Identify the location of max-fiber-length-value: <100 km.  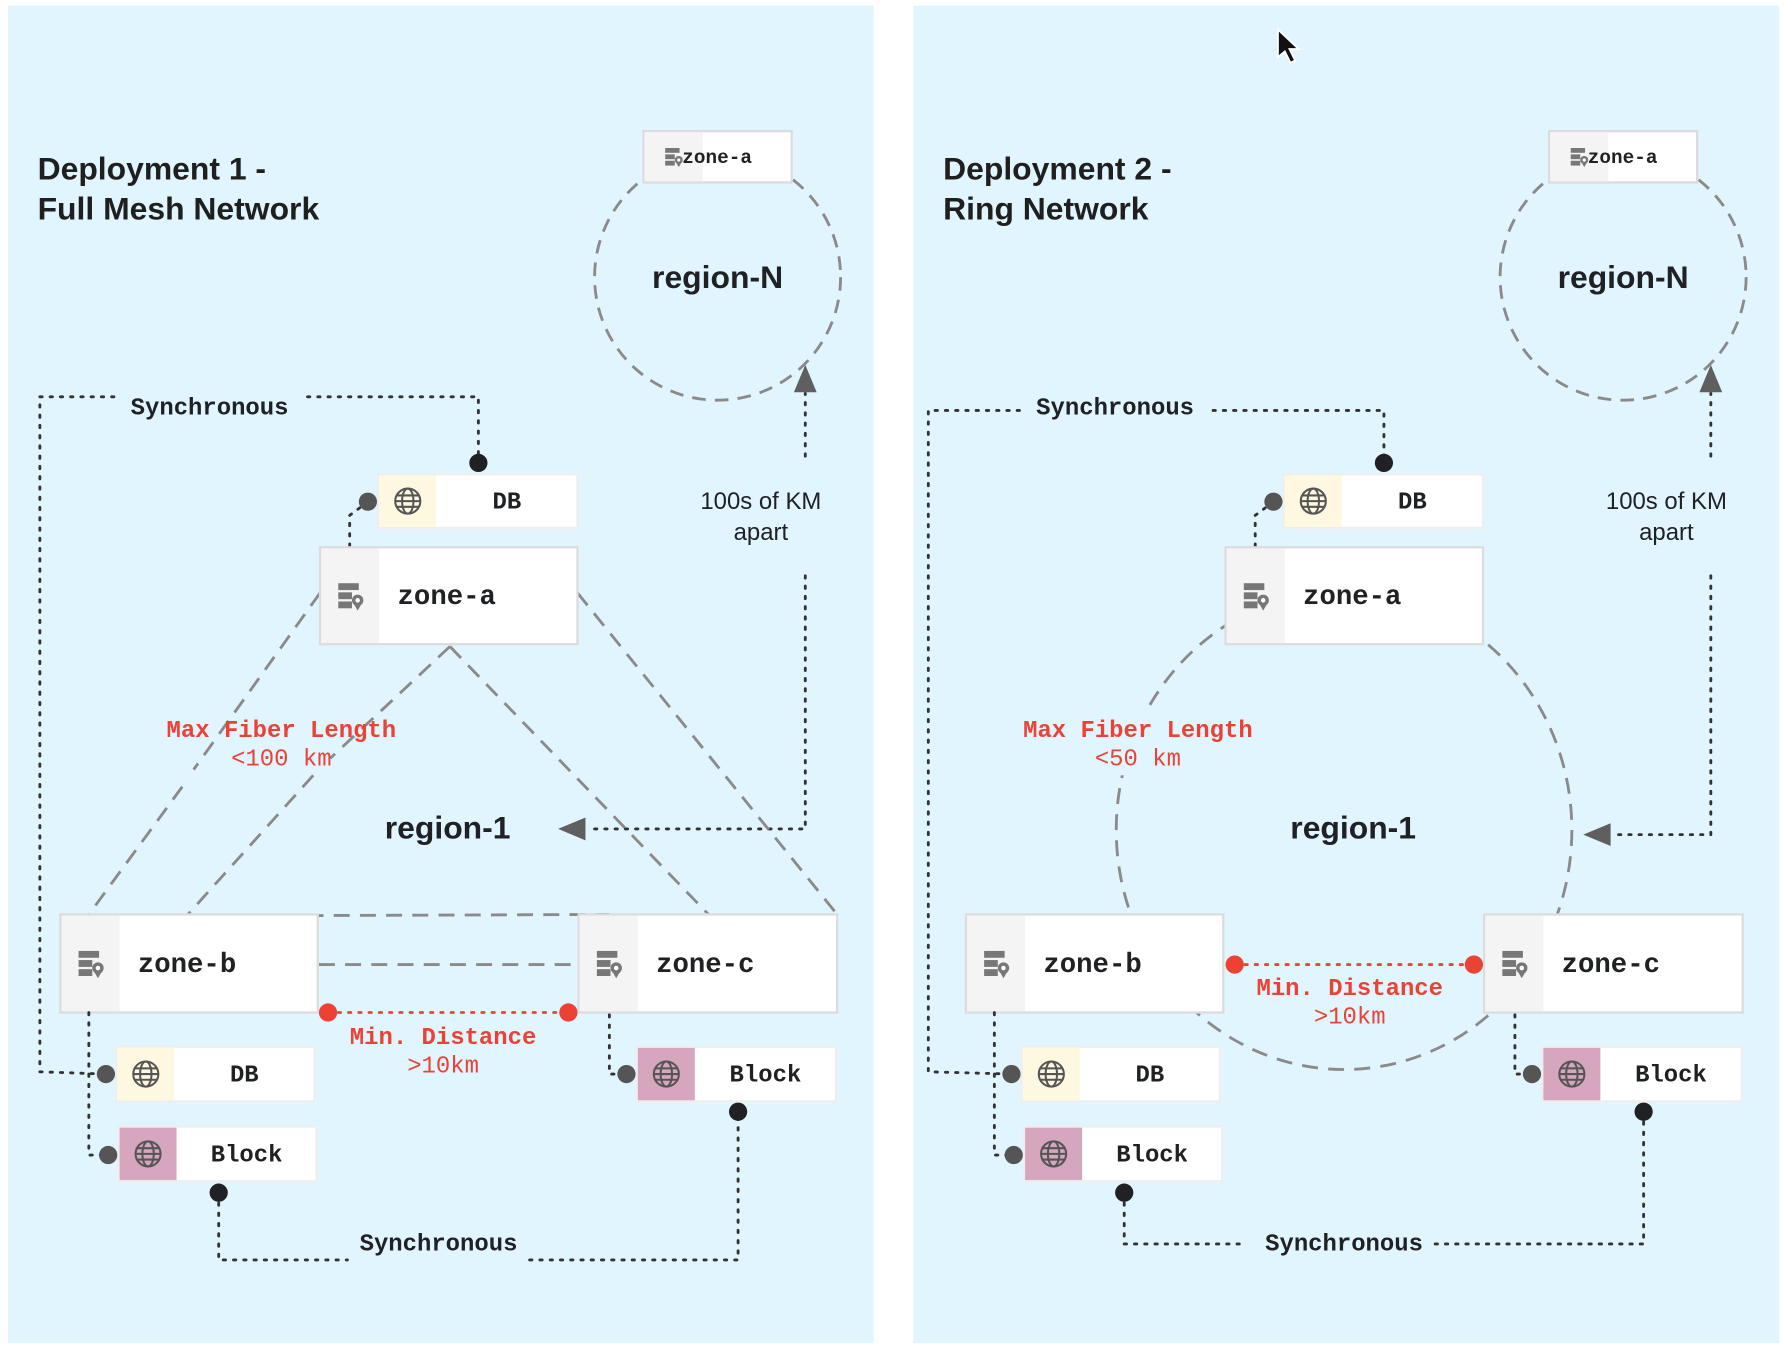
(281, 760).